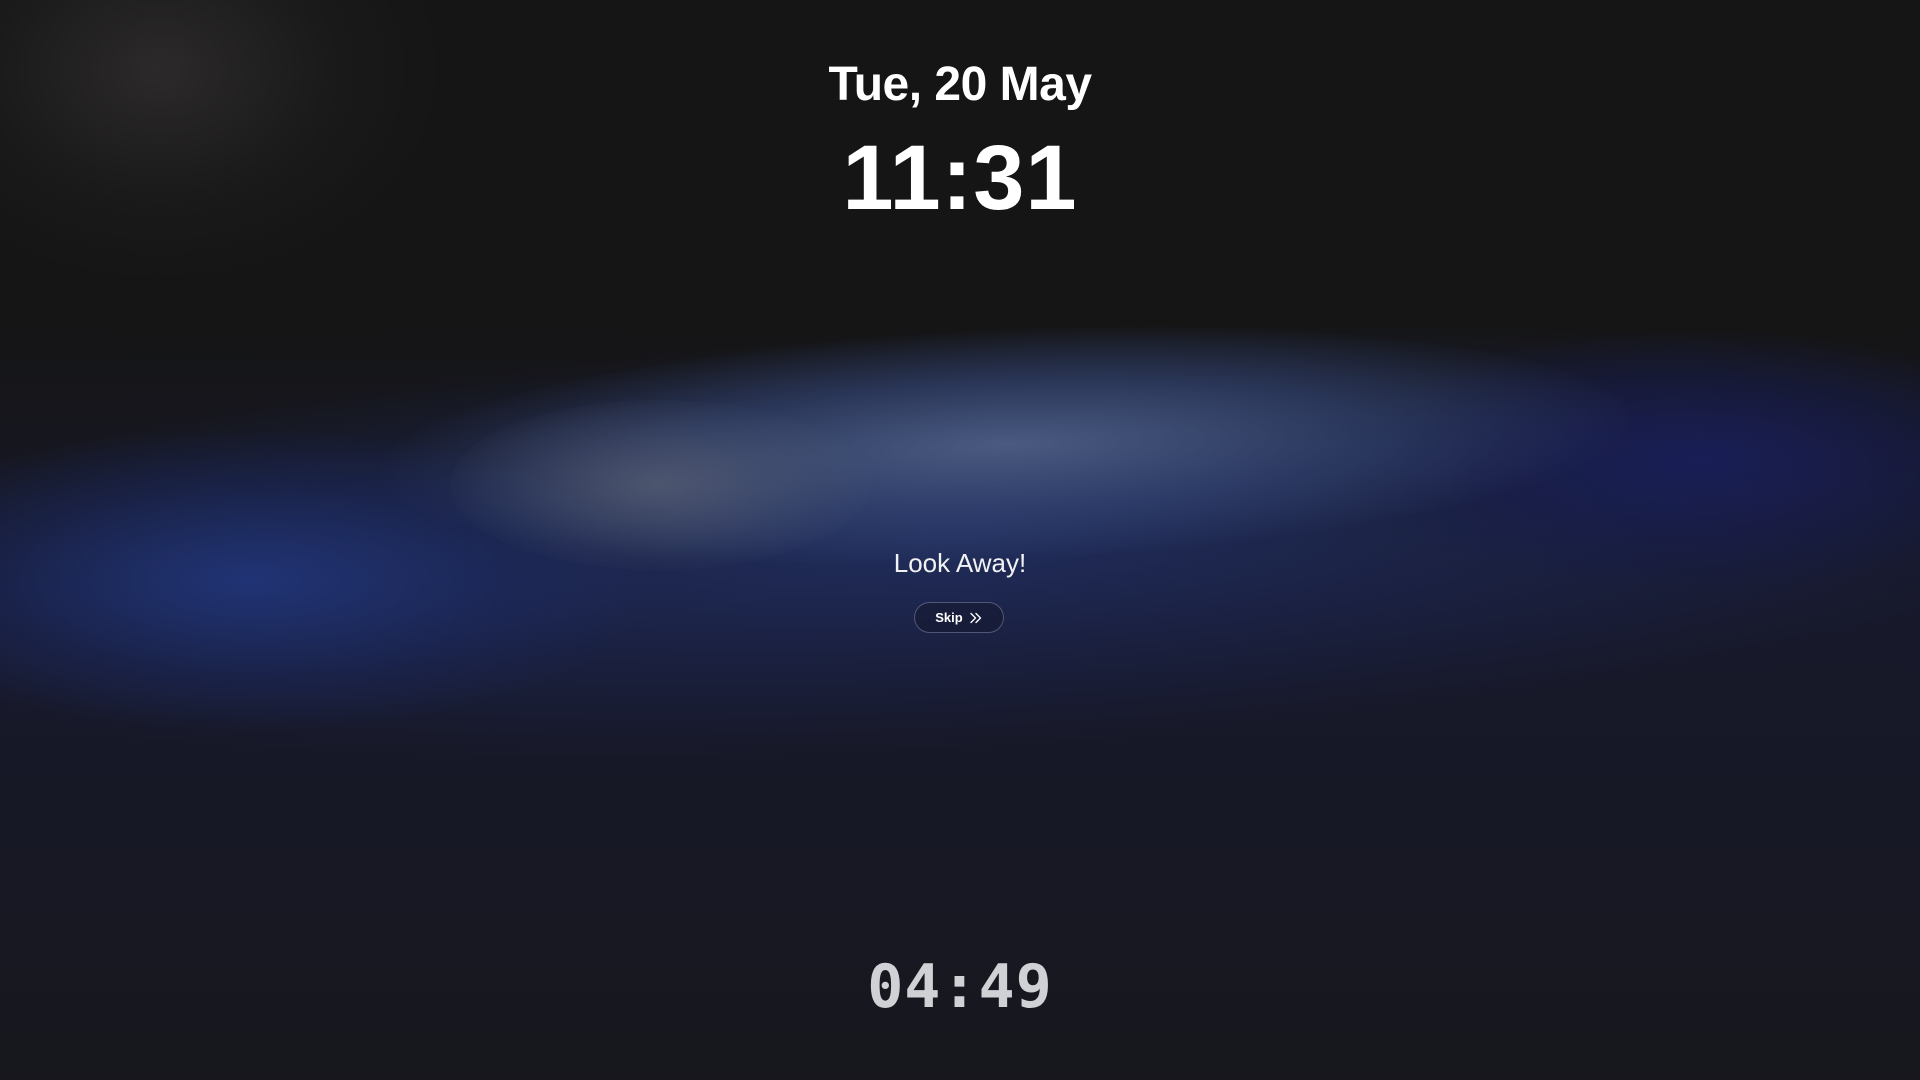 The width and height of the screenshot is (1920, 1080). Describe the element at coordinates (960, 178) in the screenshot. I see `clock-time: 11:31` at that location.